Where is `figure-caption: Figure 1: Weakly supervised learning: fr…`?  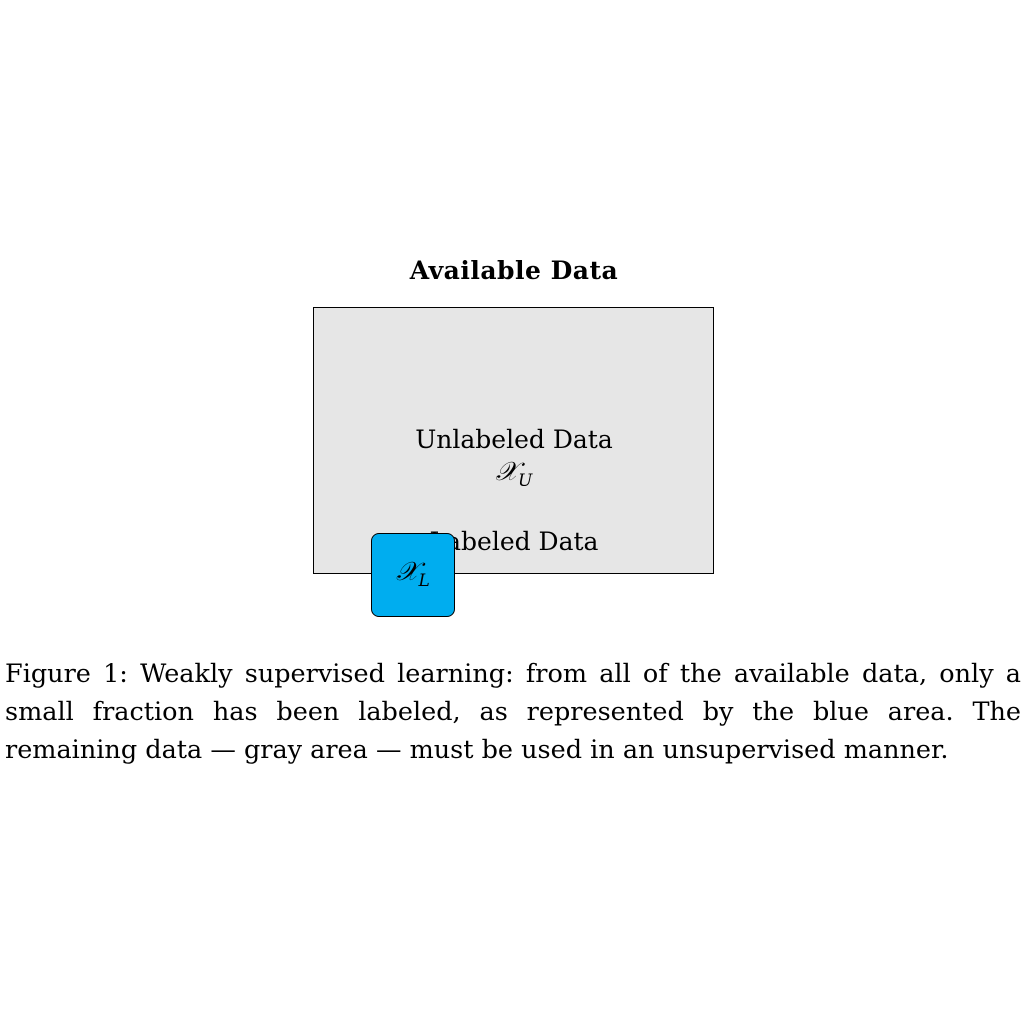 figure-caption: Figure 1: Weakly supervised learning: fr… is located at coordinates (513, 712).